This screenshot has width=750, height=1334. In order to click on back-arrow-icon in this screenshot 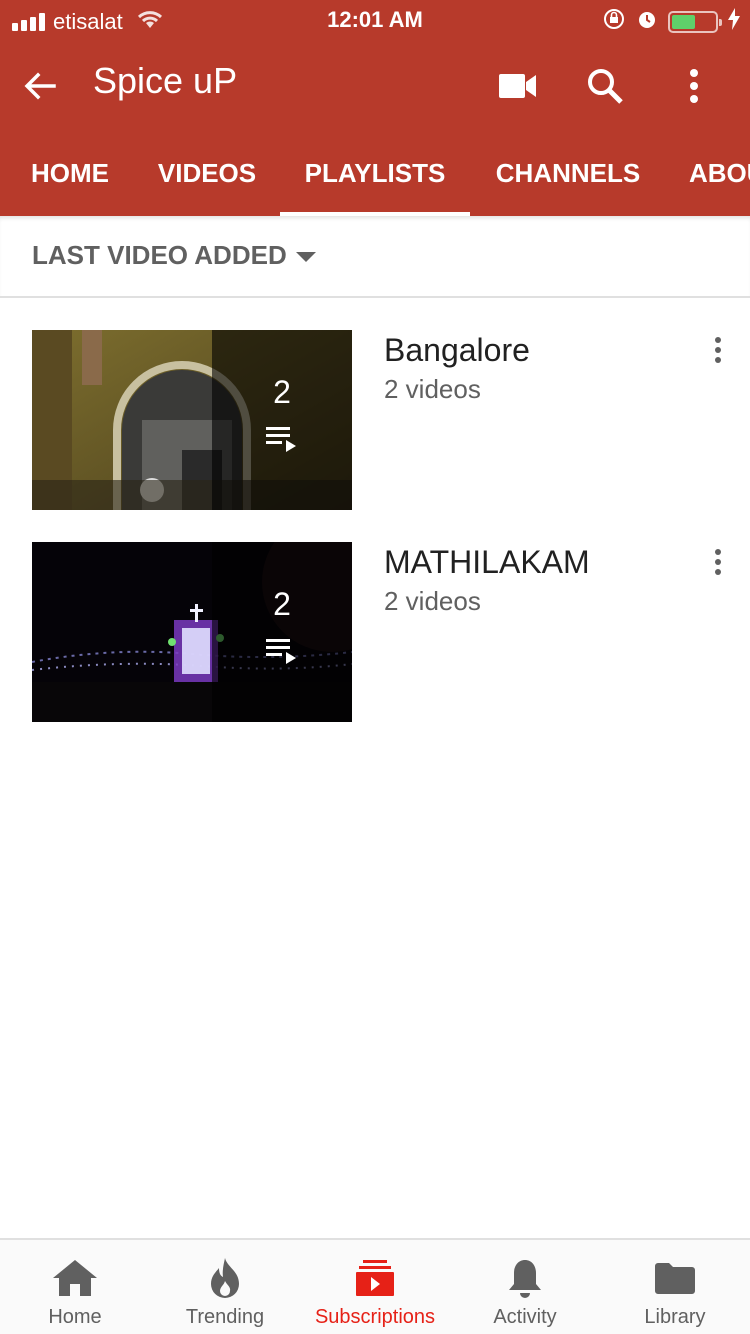, I will do `click(40, 86)`.